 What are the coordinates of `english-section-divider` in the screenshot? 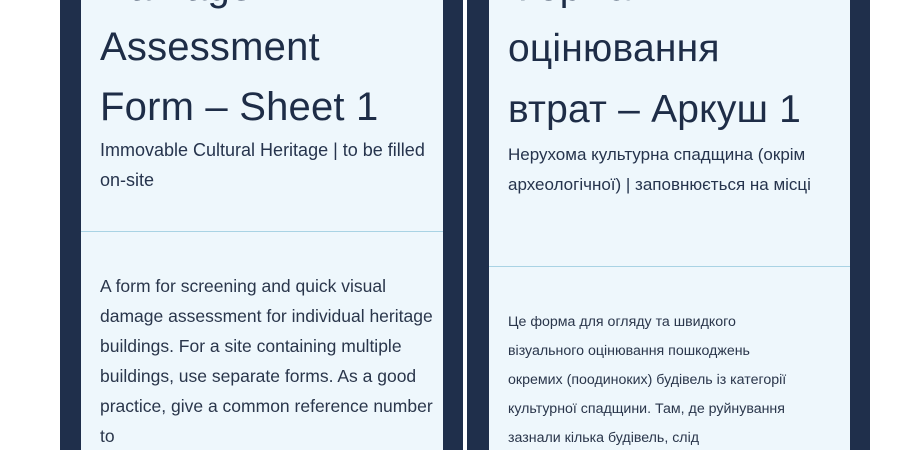 It's located at (262, 231).